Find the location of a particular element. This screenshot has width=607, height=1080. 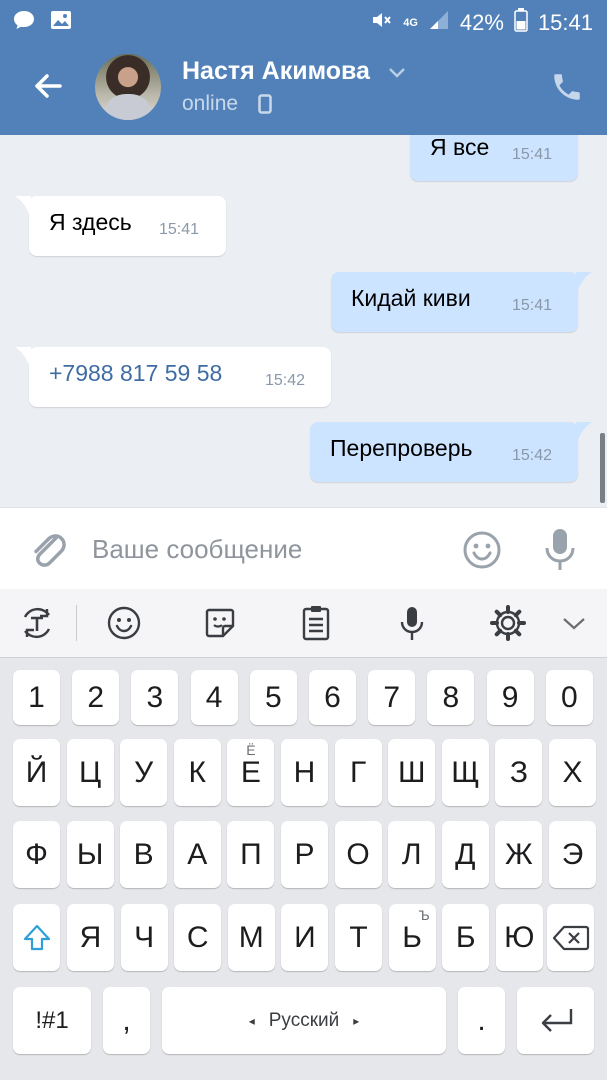

key-0: 0 is located at coordinates (569, 697).